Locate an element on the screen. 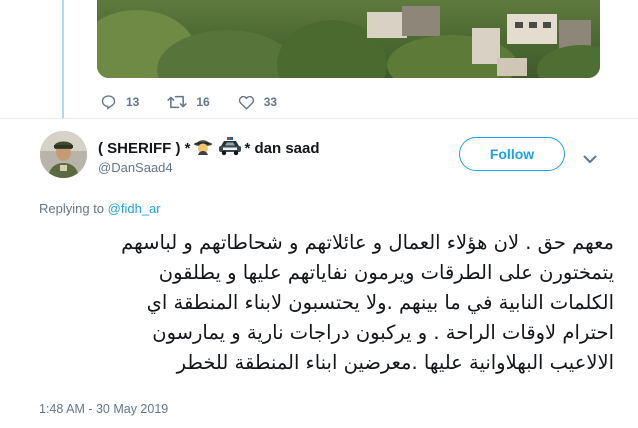 The height and width of the screenshot is (428, 638). thread-connector-line is located at coordinates (63, 59).